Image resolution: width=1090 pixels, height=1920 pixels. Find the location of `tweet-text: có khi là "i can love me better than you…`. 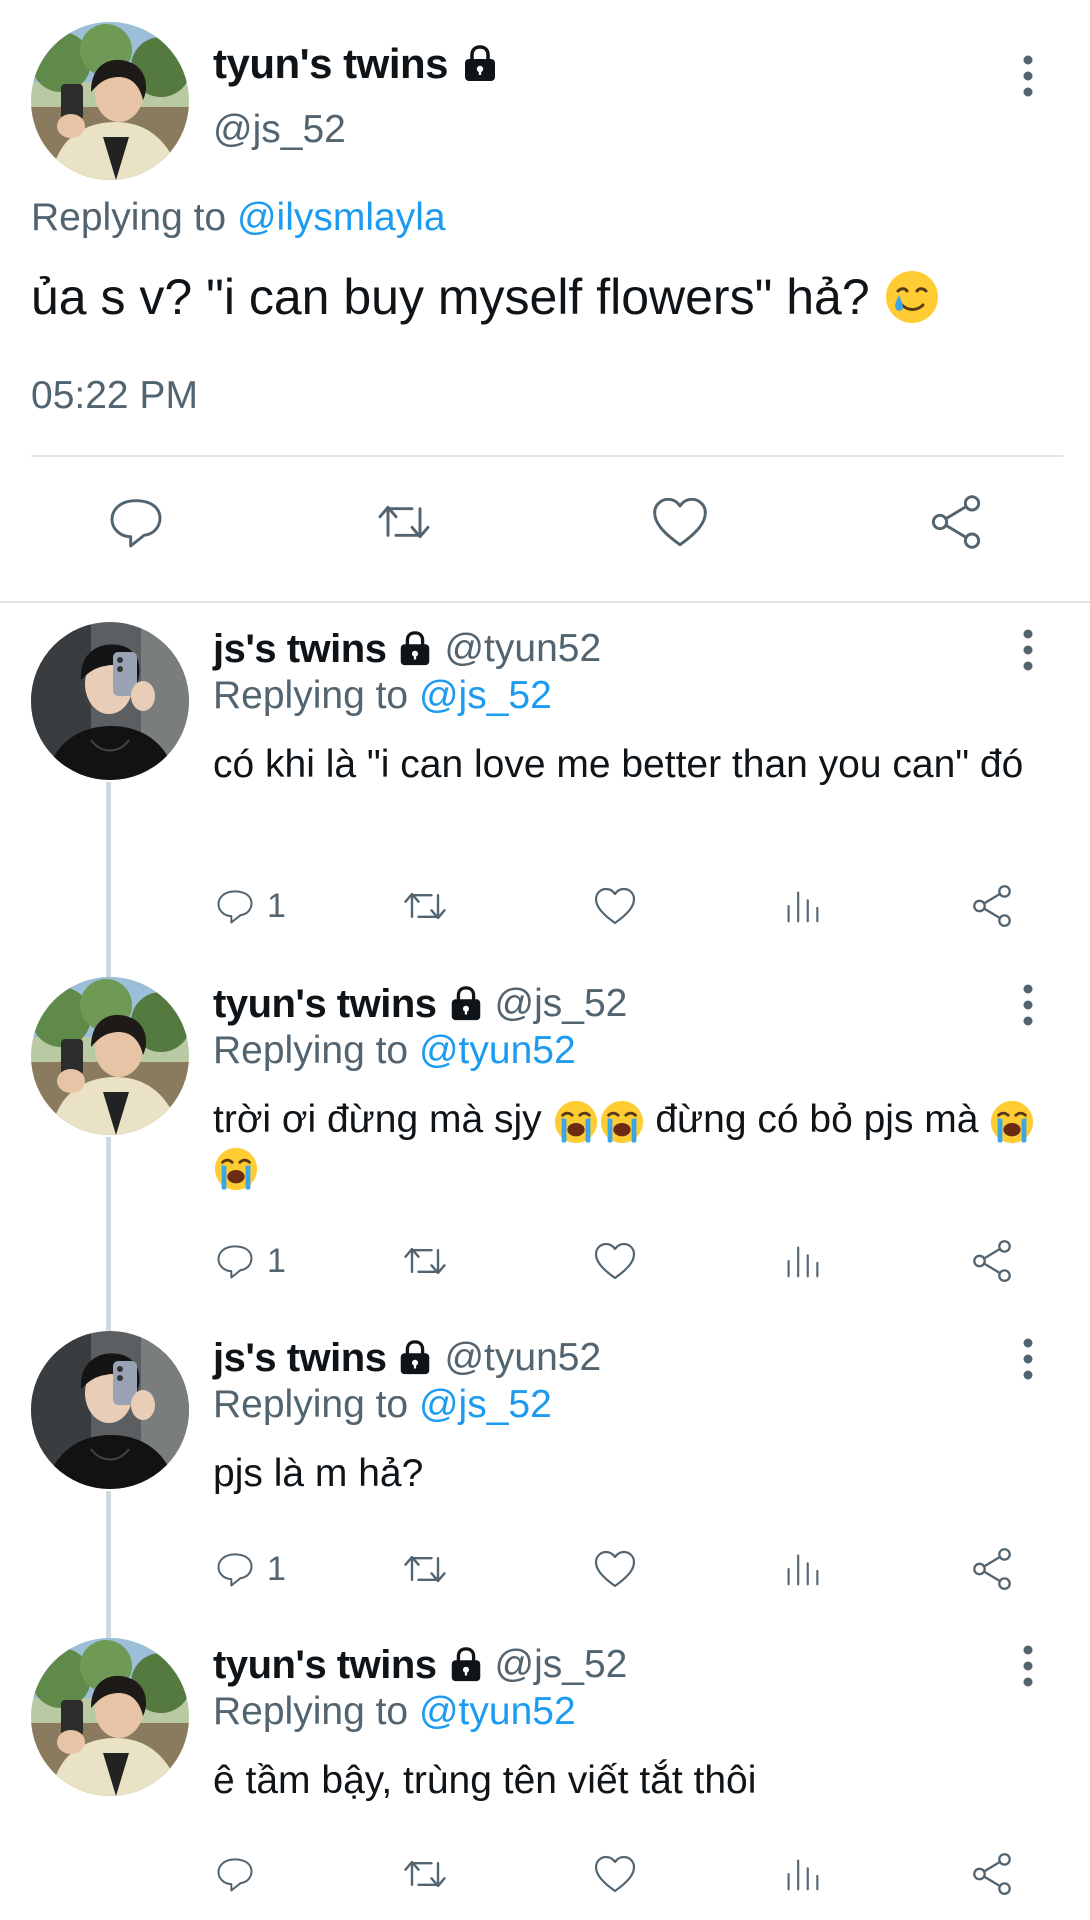

tweet-text: có khi là "i can love me better than you… is located at coordinates (618, 764).